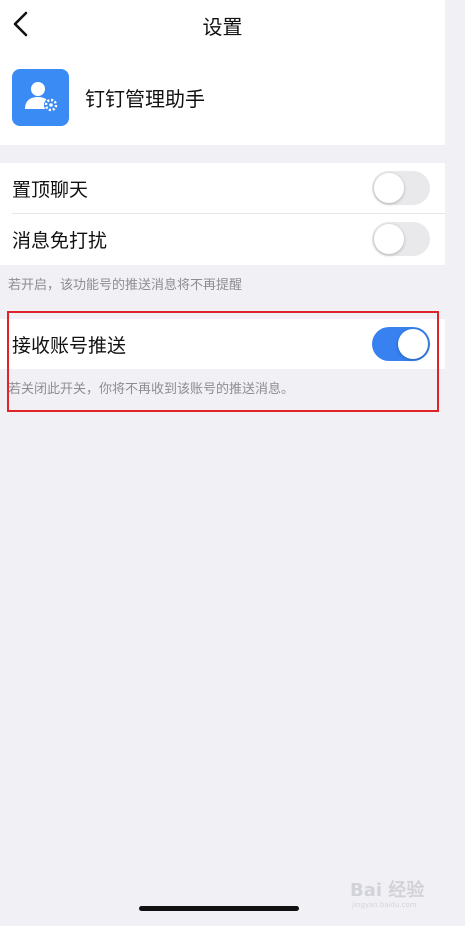  Describe the element at coordinates (222, 188) in the screenshot. I see `pin-chat-row: 置顶聊天` at that location.